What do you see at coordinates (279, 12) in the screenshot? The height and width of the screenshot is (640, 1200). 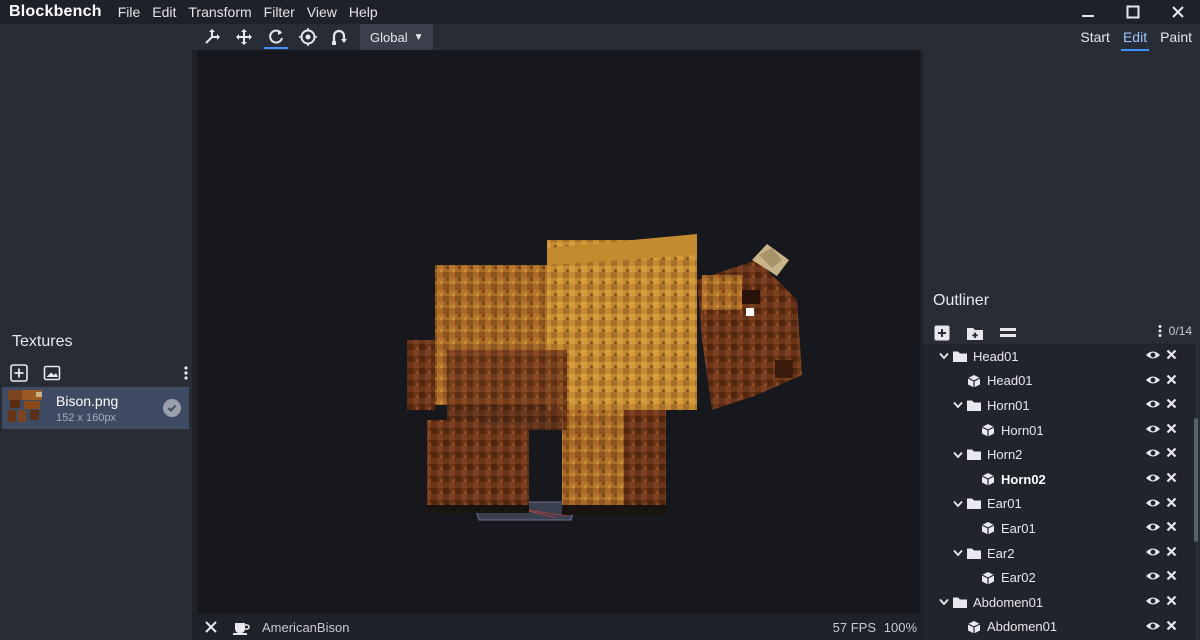 I see `menu-filter: Filter` at bounding box center [279, 12].